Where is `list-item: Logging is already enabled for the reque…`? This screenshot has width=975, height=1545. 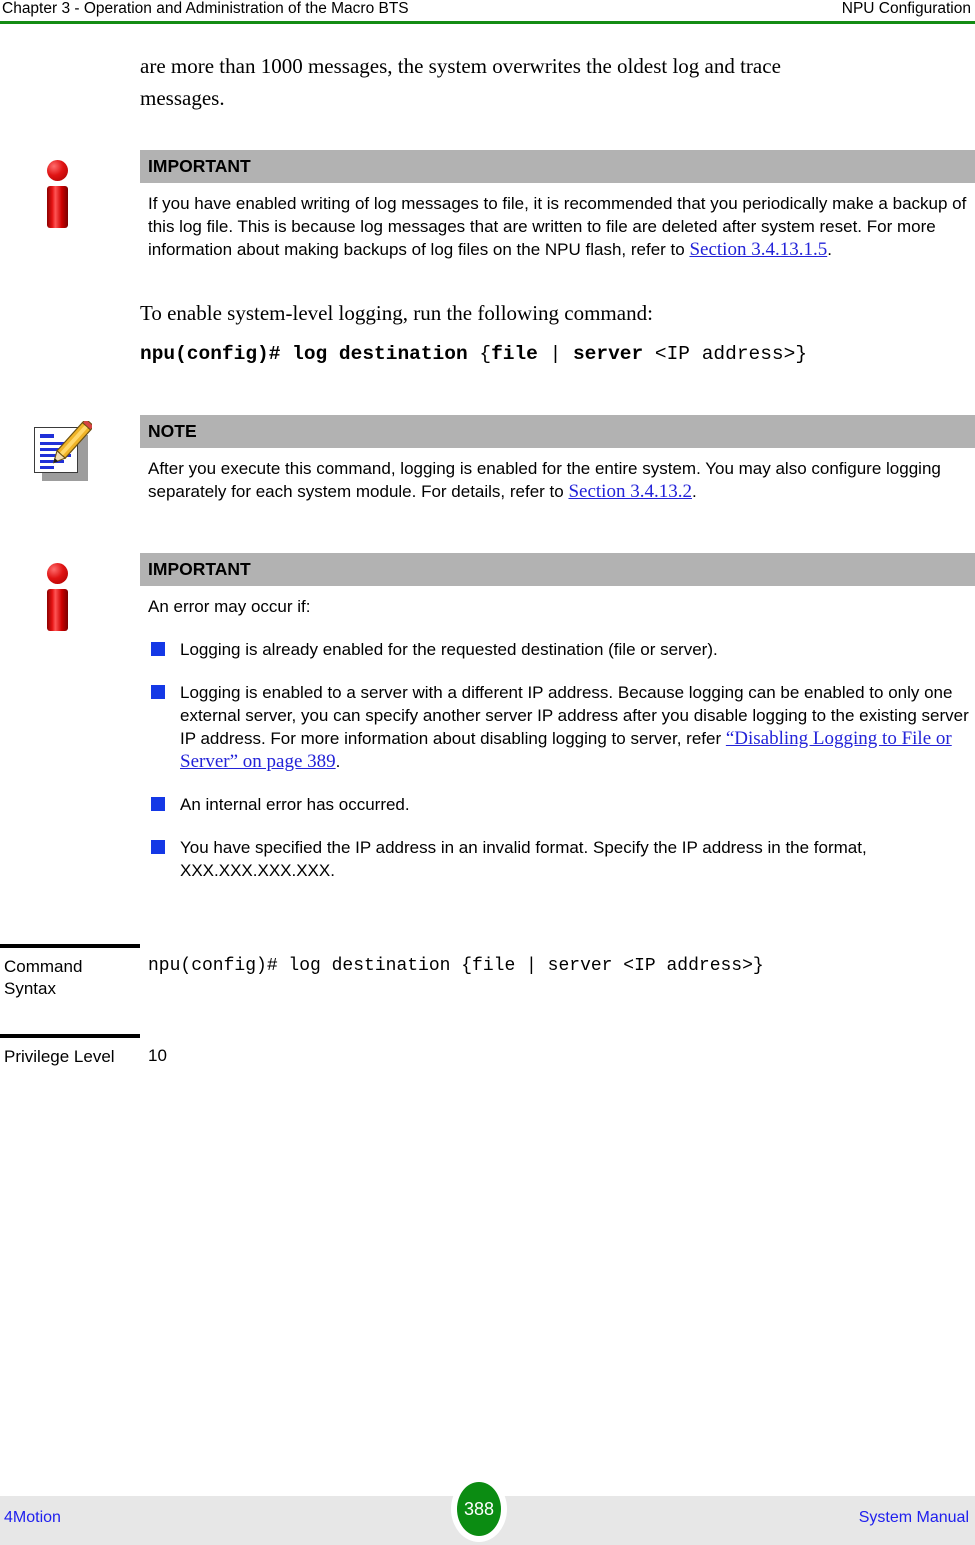
list-item: Logging is already enabled for the reque… is located at coordinates (559, 649).